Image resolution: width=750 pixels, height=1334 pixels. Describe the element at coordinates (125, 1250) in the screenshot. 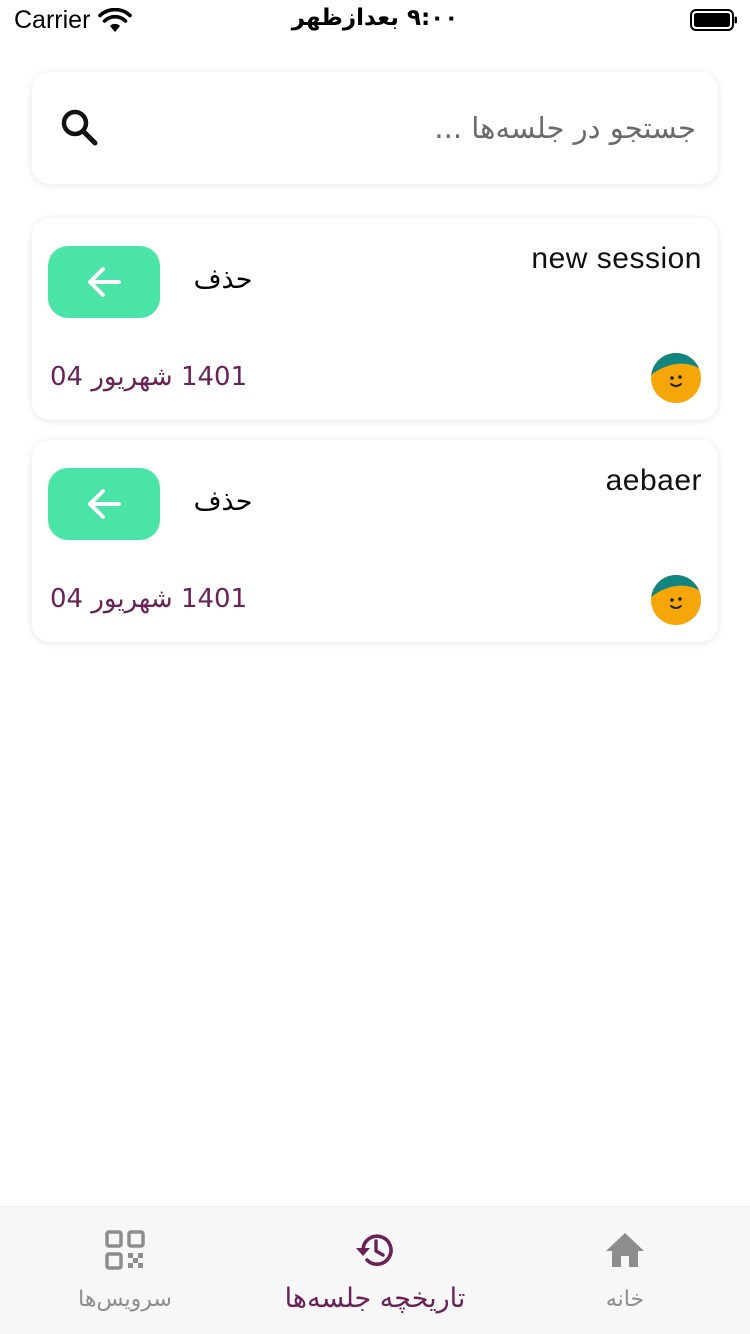

I see `qr-code-icon` at that location.